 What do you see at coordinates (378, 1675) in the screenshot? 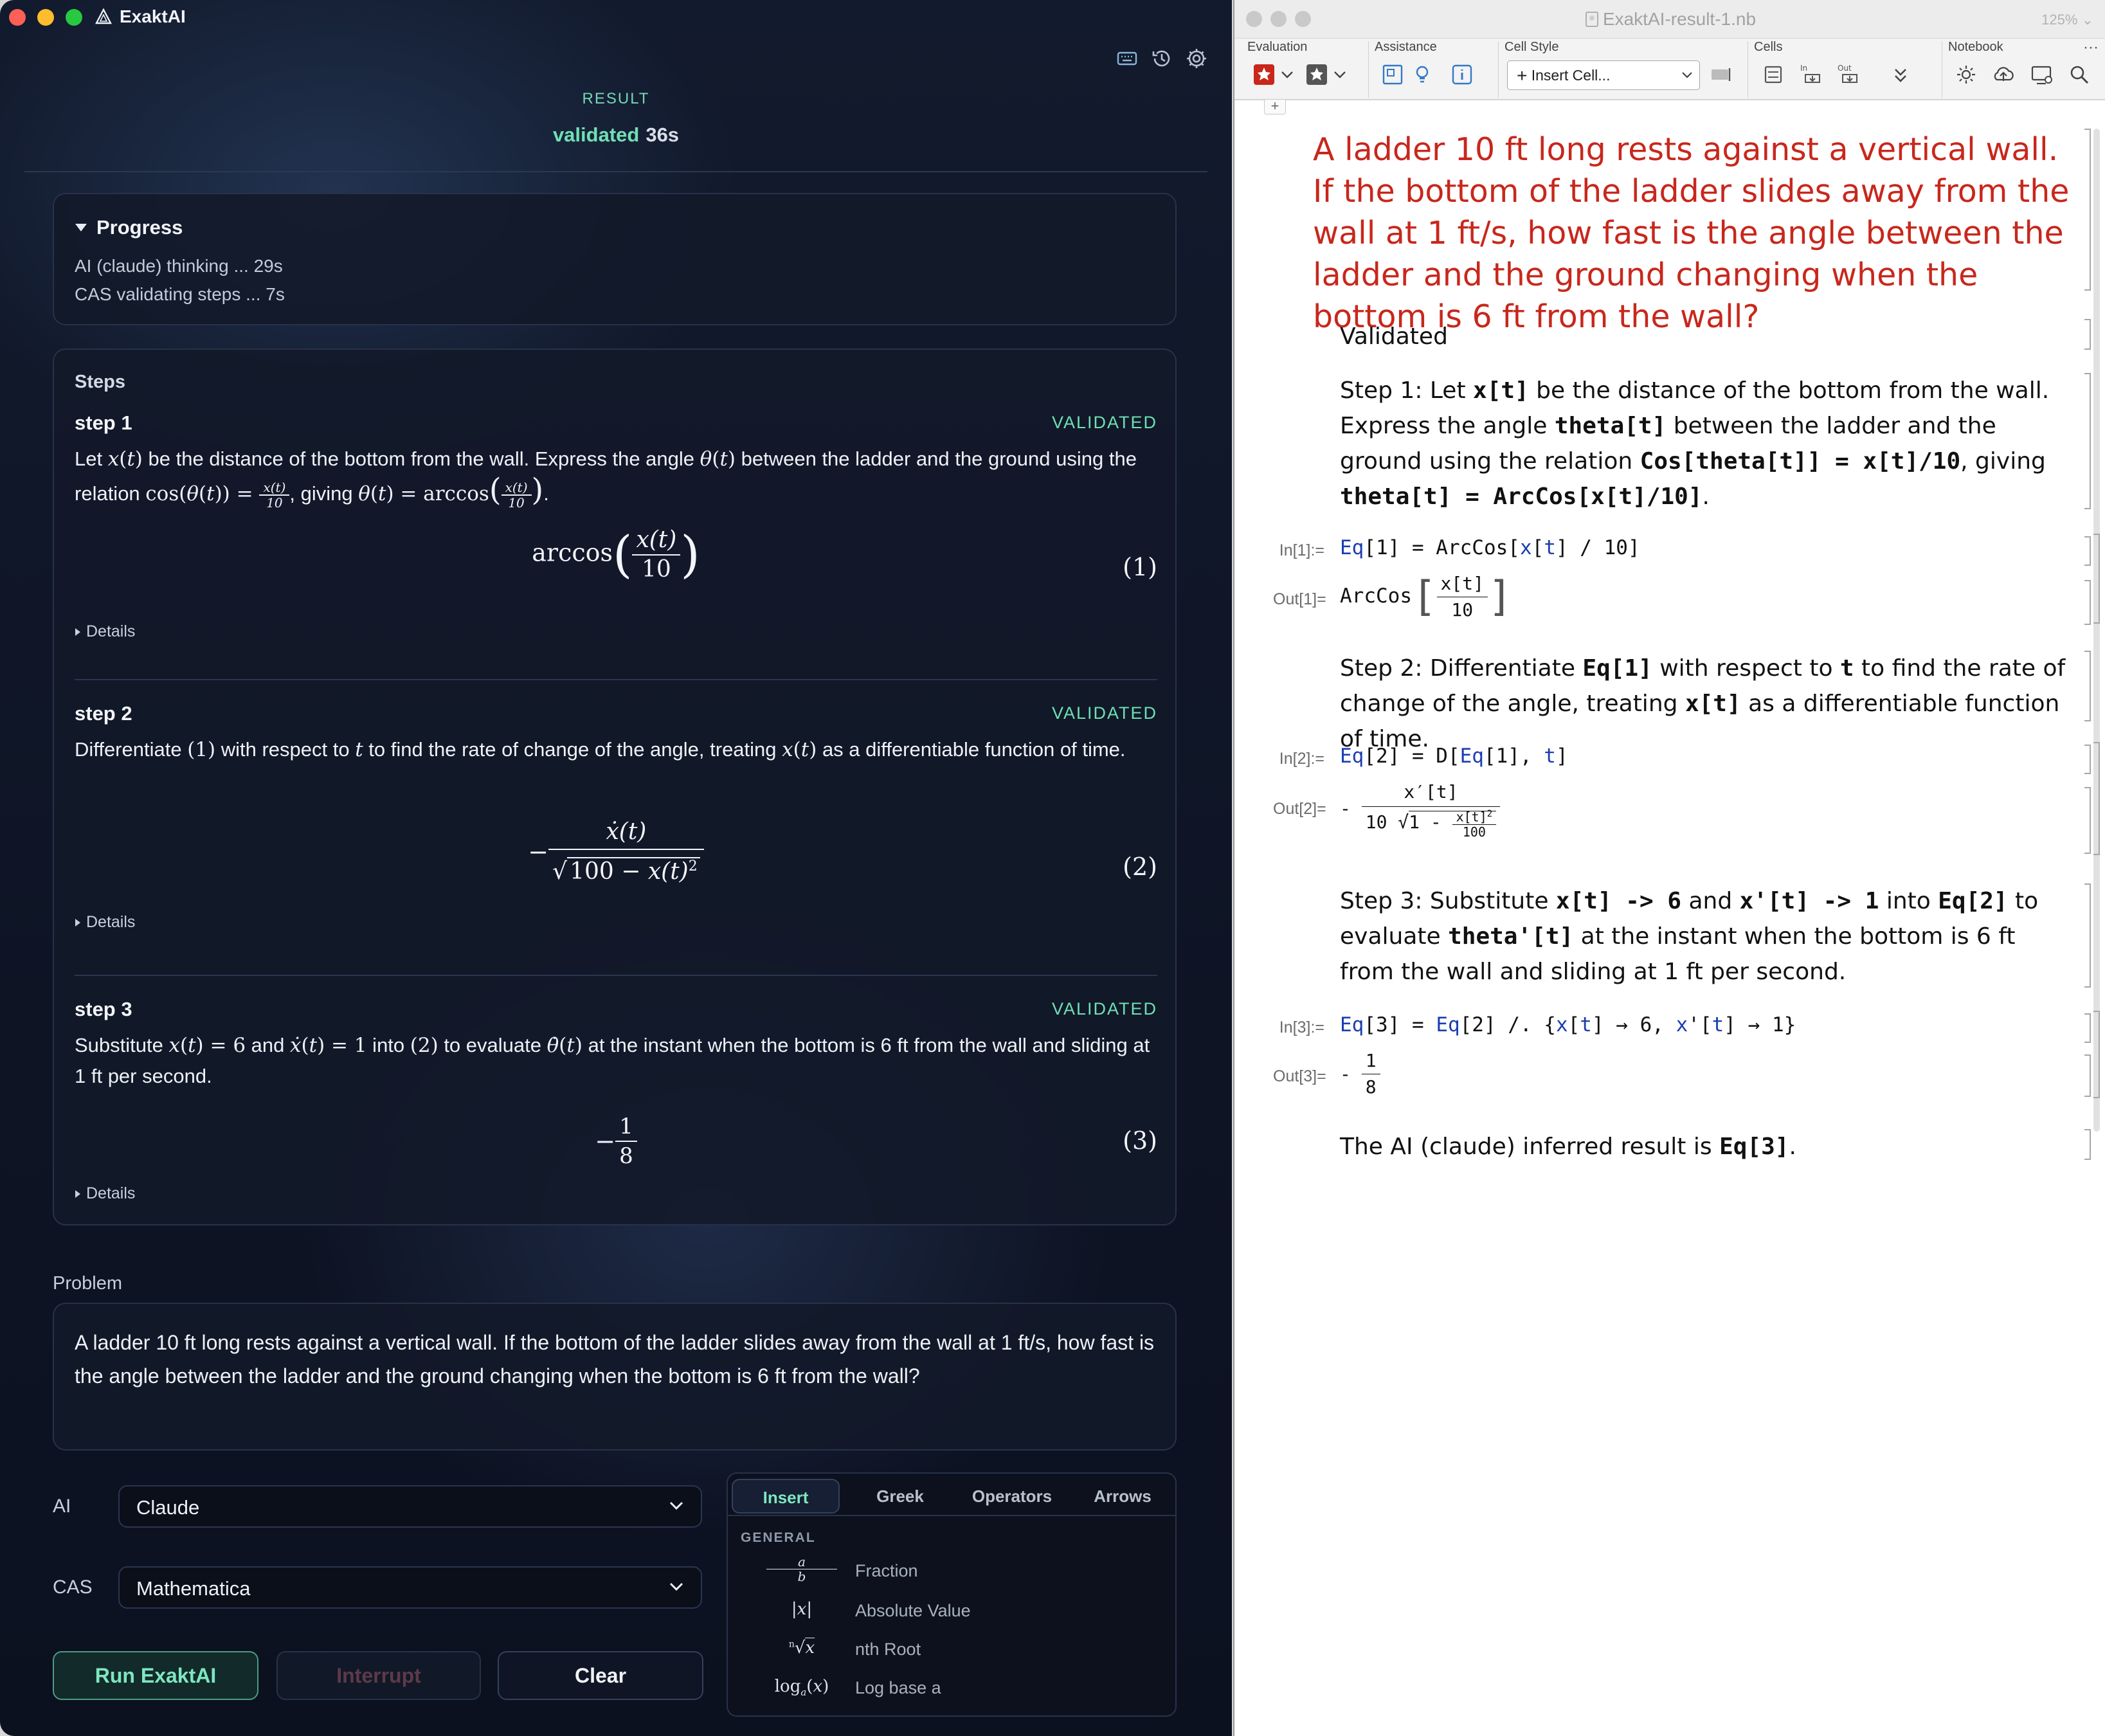
I see `interrupt-button: Interrupt` at bounding box center [378, 1675].